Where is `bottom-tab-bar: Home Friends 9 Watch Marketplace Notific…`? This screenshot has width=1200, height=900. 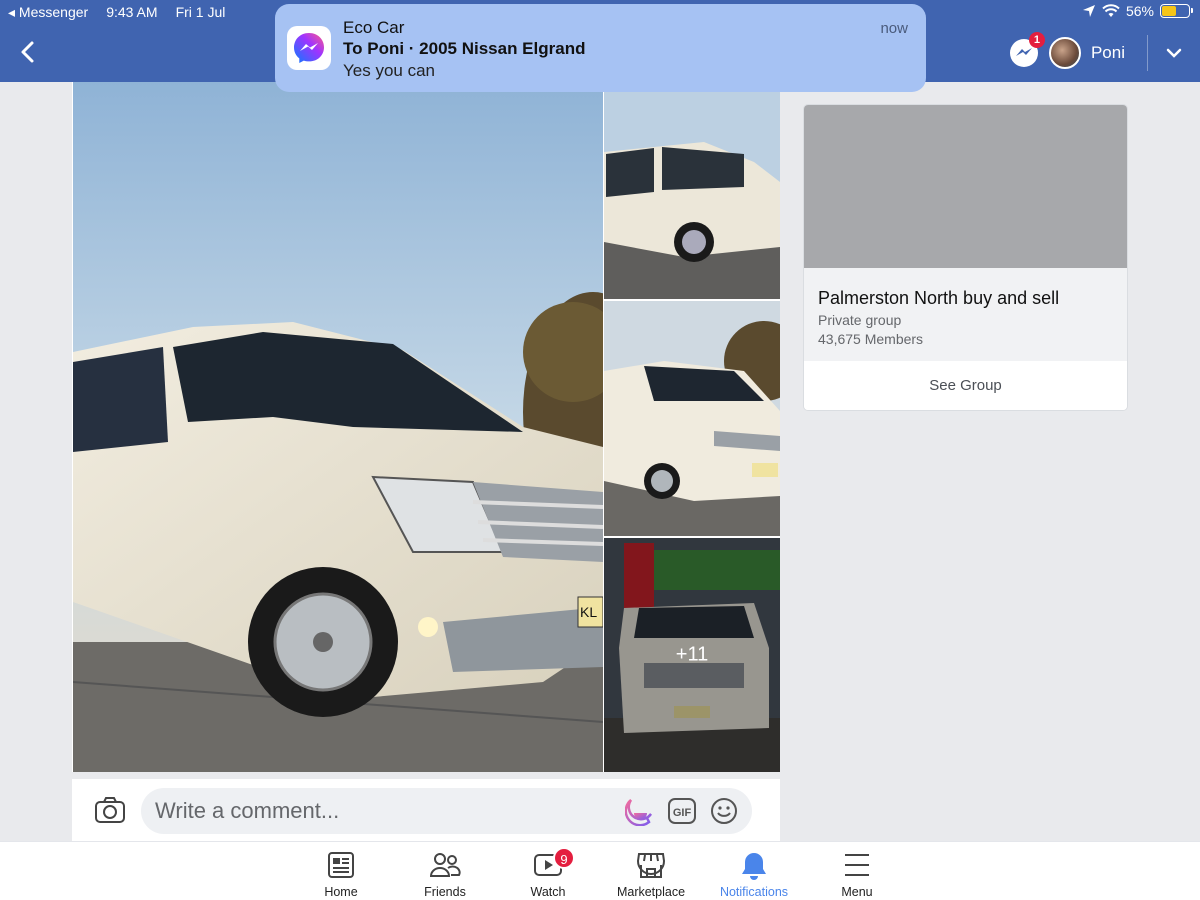 bottom-tab-bar: Home Friends 9 Watch Marketplace Notific… is located at coordinates (600, 870).